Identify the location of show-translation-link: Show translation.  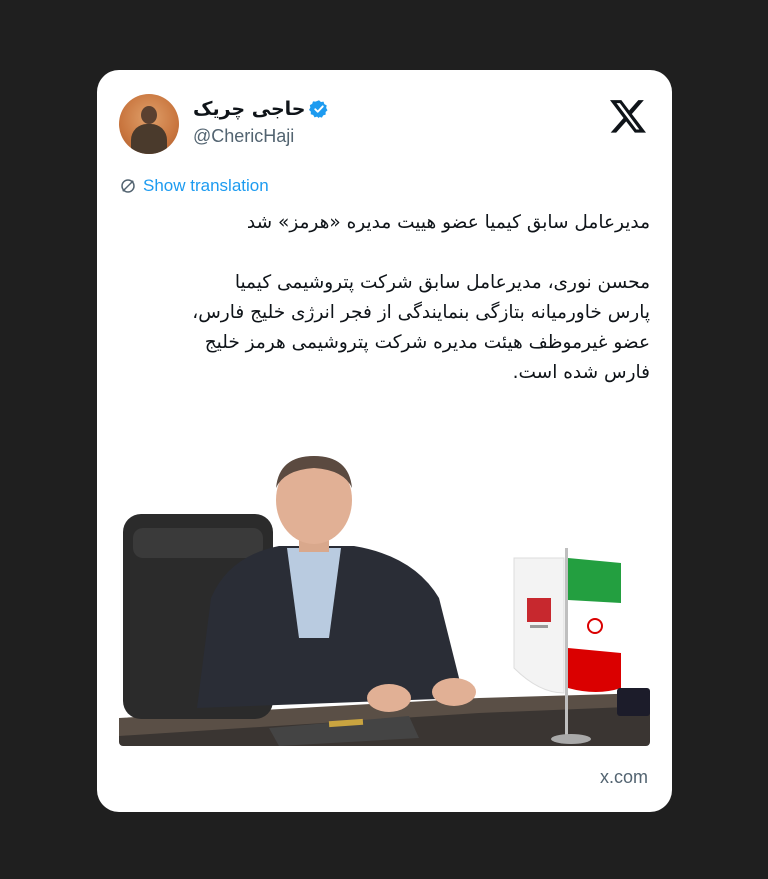
(194, 186).